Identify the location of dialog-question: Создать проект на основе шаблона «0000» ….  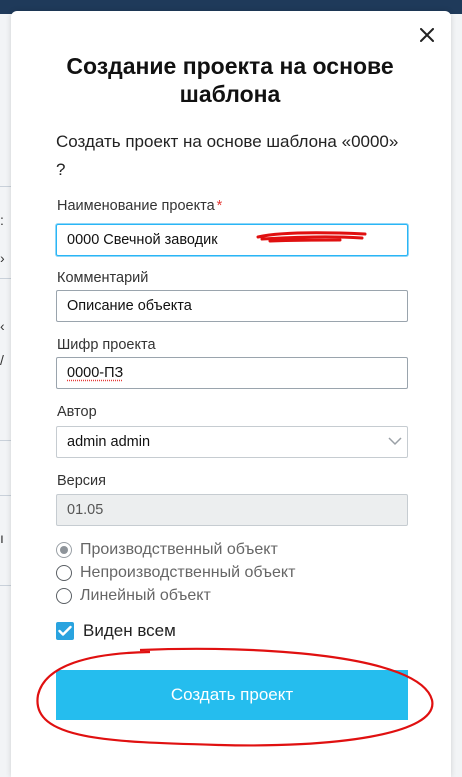
(227, 155).